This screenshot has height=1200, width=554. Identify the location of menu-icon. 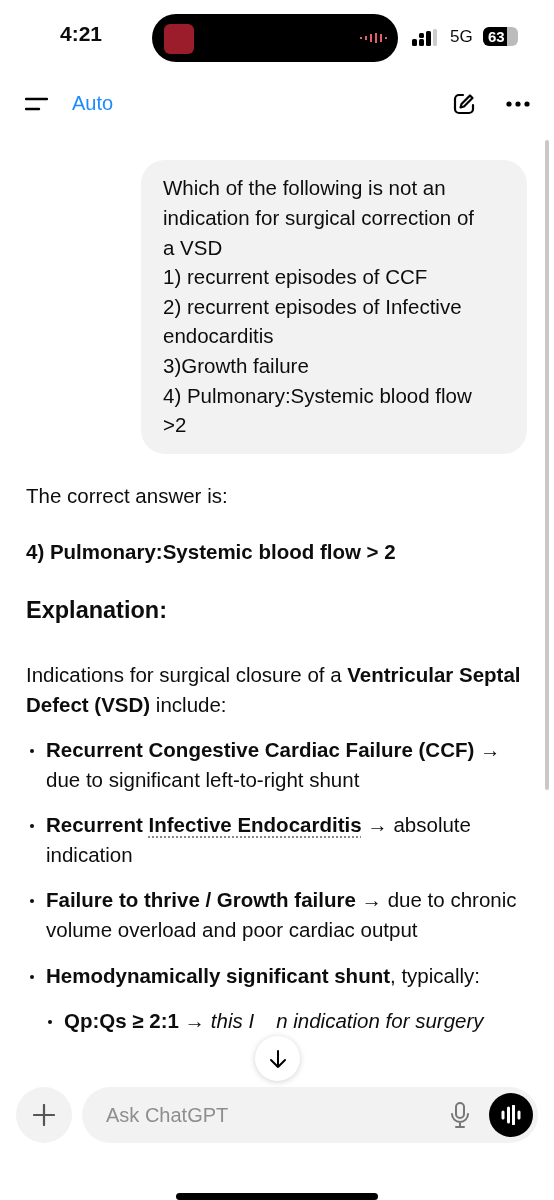
(36, 103).